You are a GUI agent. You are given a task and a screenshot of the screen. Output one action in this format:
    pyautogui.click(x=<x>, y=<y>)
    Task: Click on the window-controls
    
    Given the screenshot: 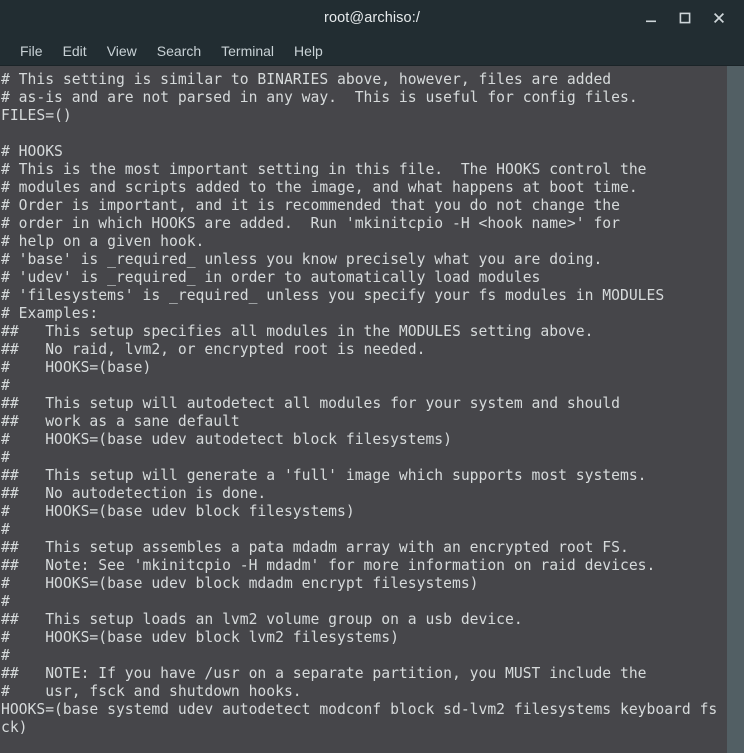 What is the action you would take?
    pyautogui.click(x=685, y=18)
    